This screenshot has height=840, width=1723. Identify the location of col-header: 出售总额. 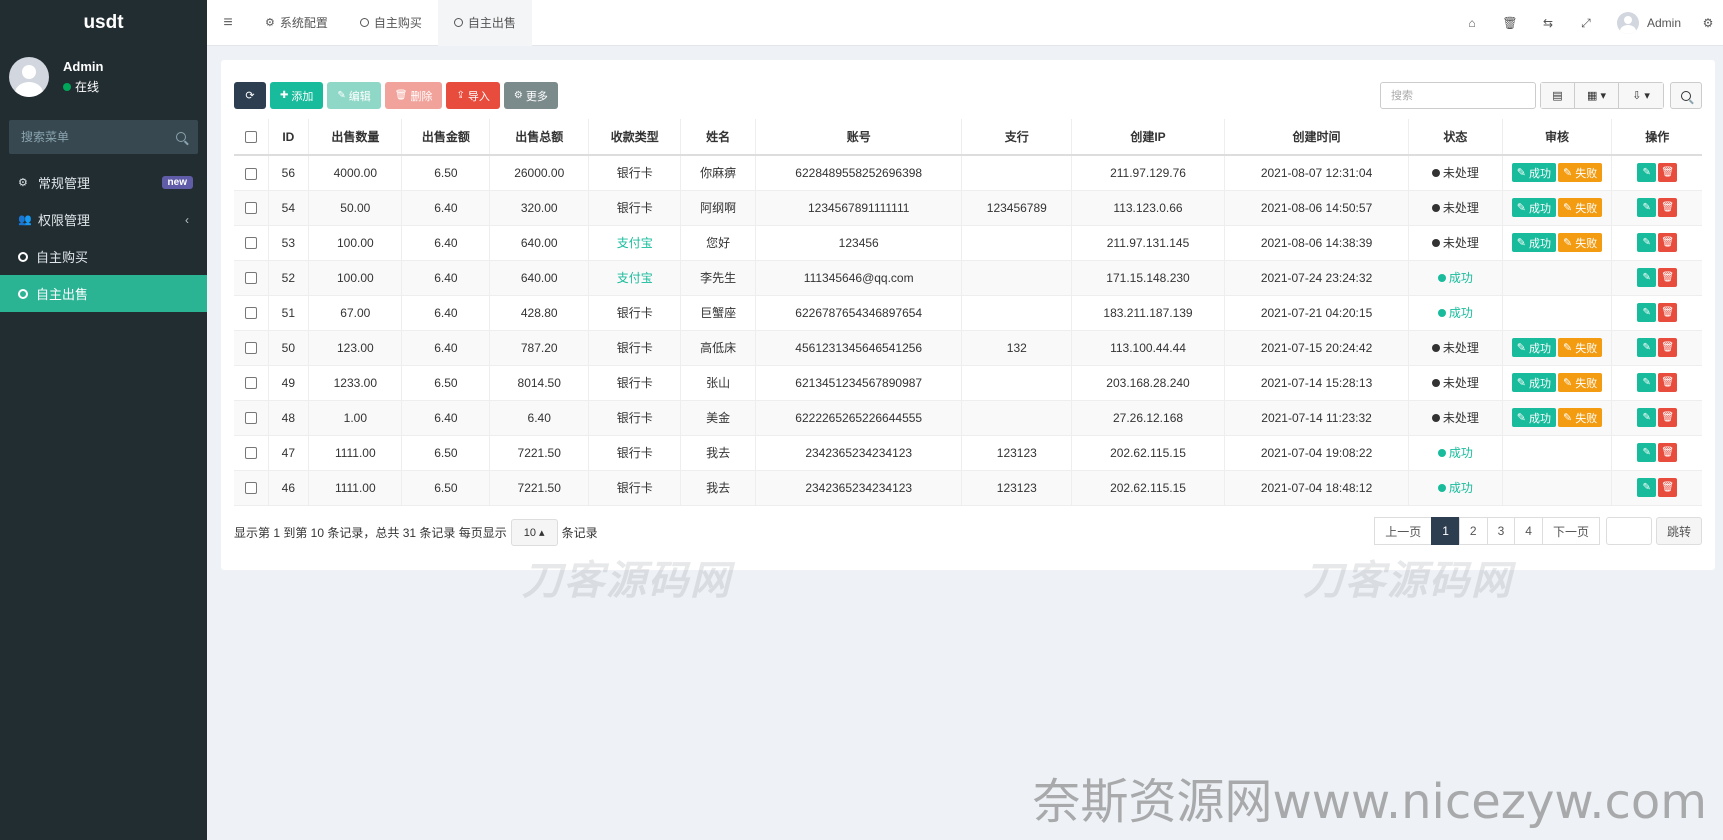
(539, 137).